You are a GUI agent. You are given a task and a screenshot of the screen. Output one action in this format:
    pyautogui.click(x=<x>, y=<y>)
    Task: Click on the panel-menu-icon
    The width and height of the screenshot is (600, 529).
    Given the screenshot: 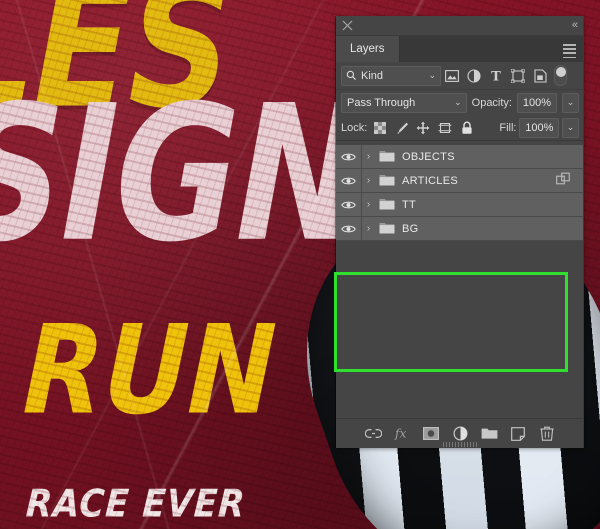 What is the action you would take?
    pyautogui.click(x=569, y=52)
    